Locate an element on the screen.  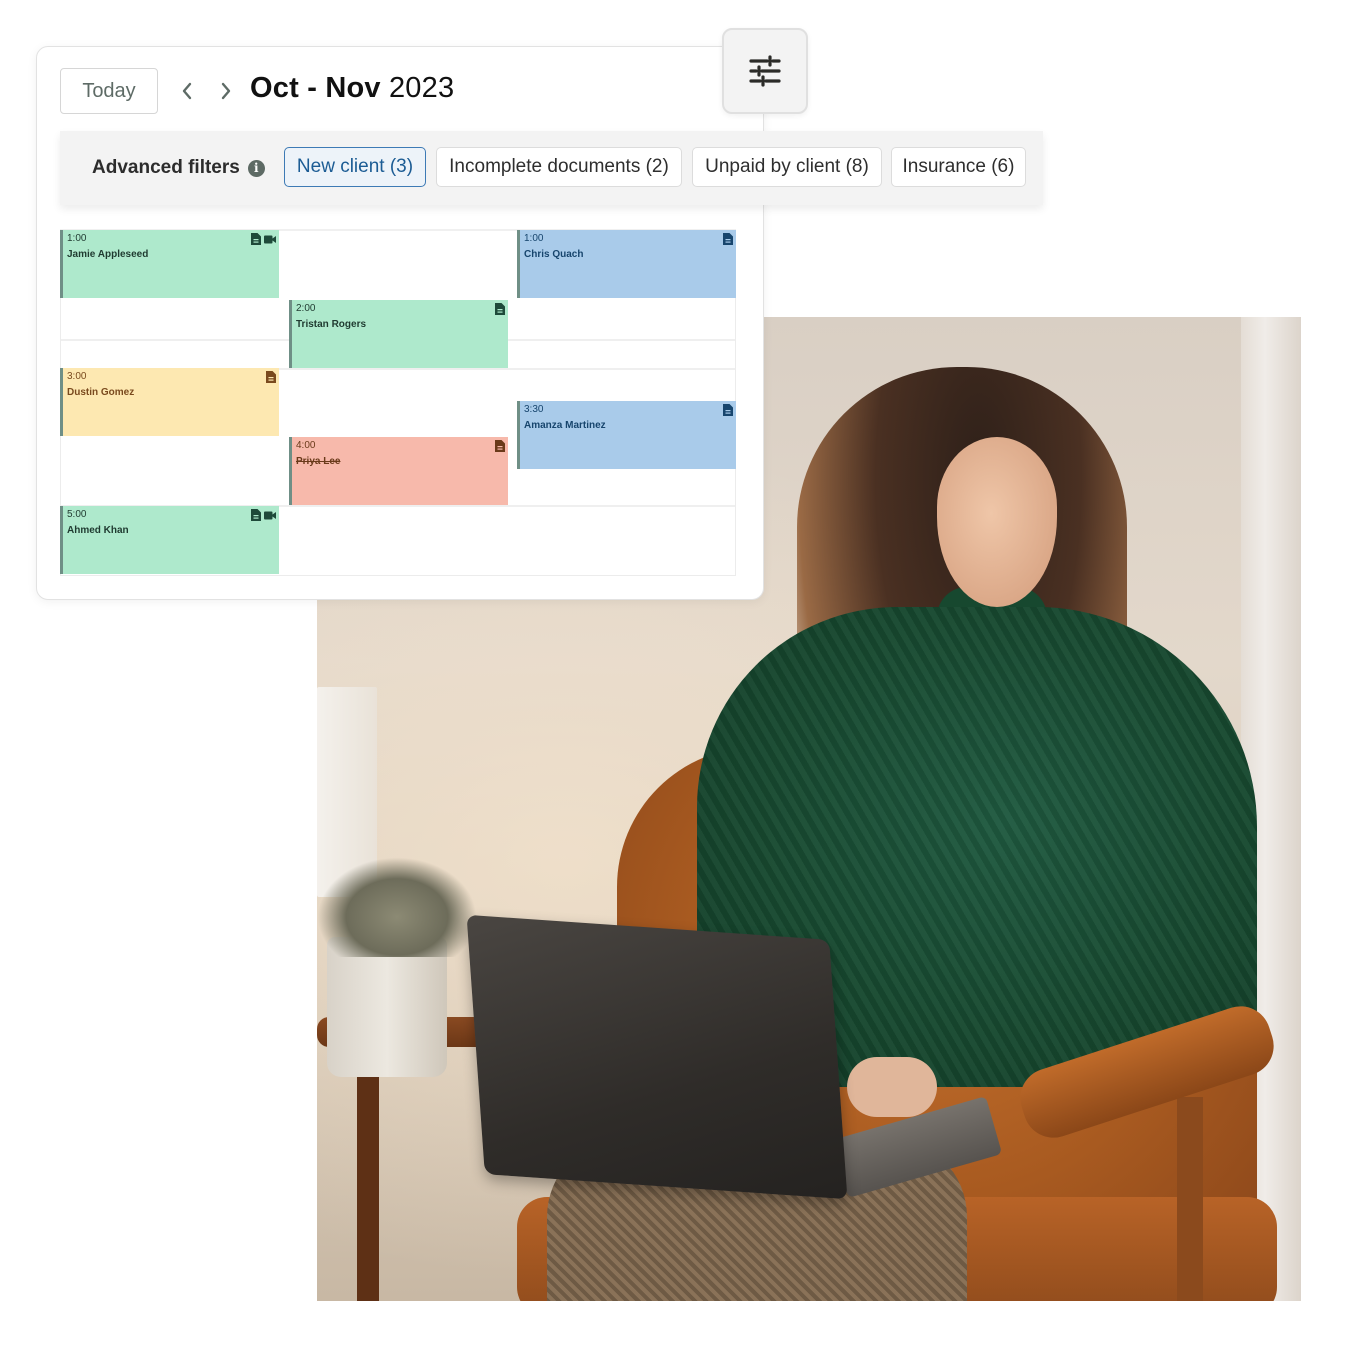
event-time: 5:00 is located at coordinates (77, 514).